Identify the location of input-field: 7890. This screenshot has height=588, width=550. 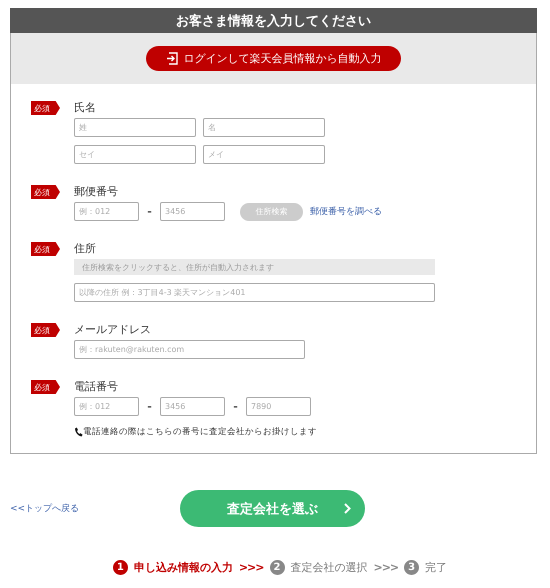
(278, 406).